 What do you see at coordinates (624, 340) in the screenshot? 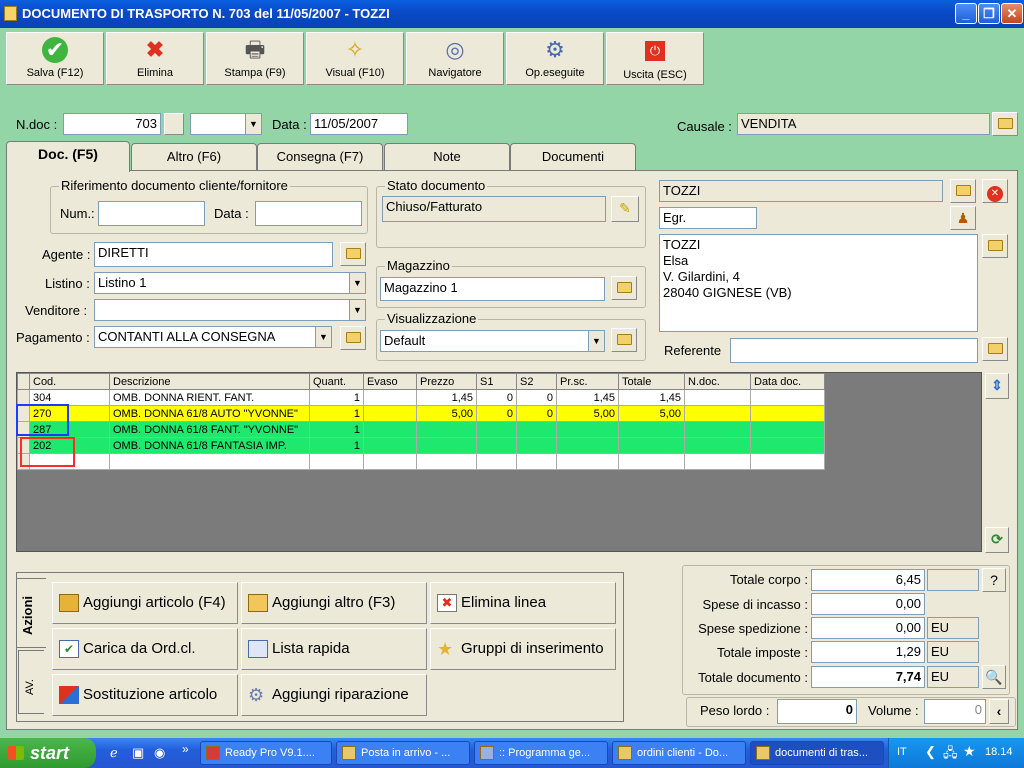
I see `view-browse-button` at bounding box center [624, 340].